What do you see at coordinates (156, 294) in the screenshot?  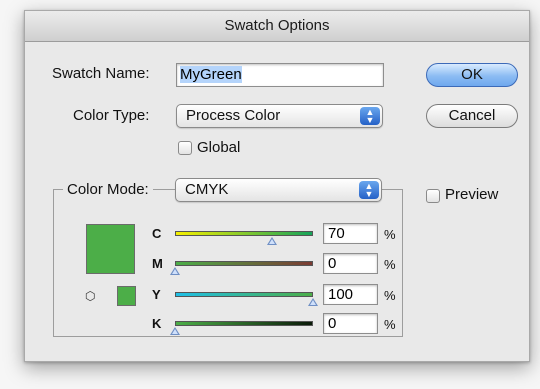 I see `channel-y-label: Y` at bounding box center [156, 294].